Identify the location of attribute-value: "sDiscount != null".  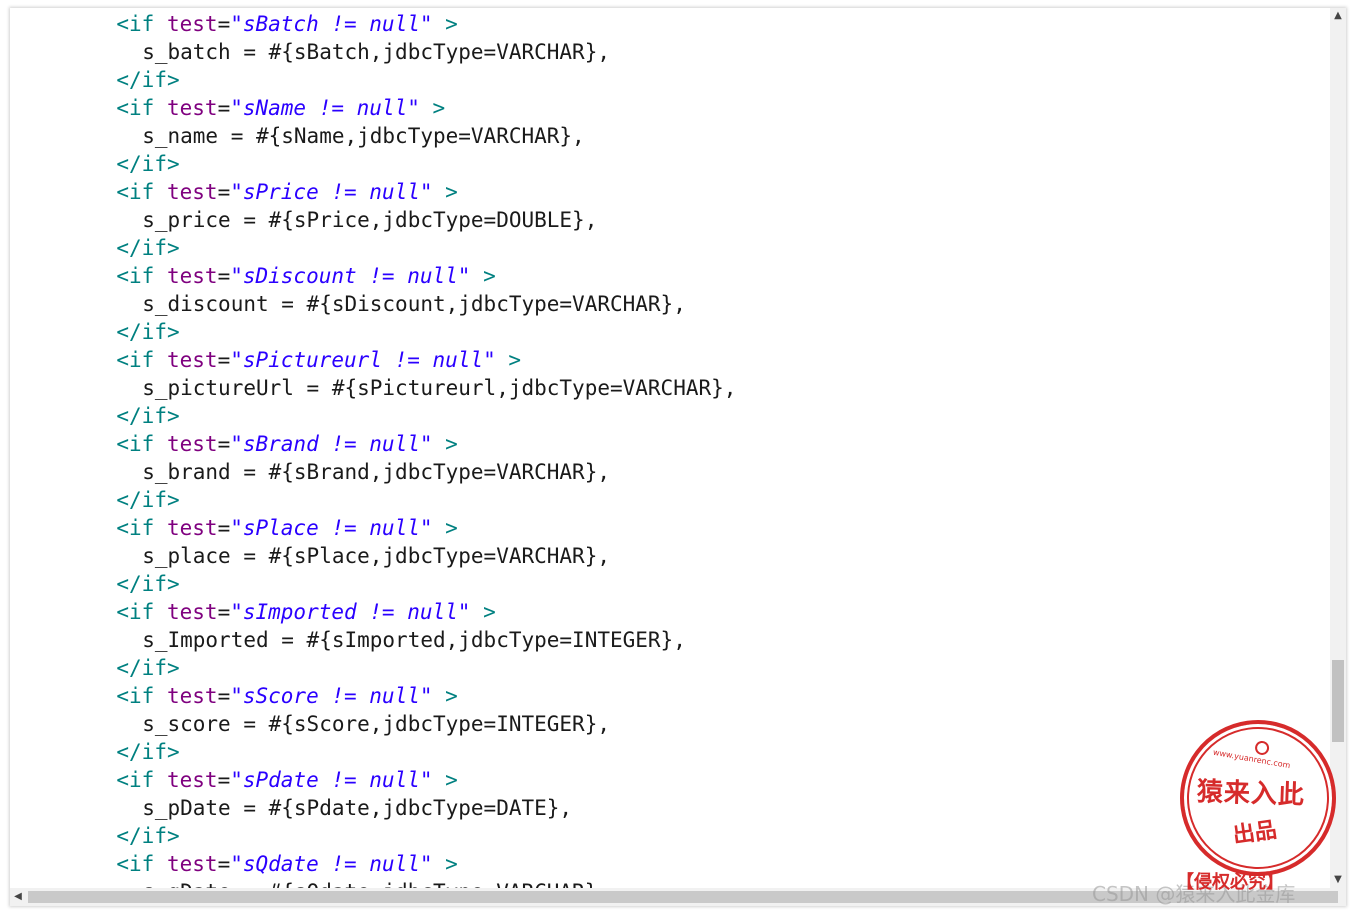
(350, 276).